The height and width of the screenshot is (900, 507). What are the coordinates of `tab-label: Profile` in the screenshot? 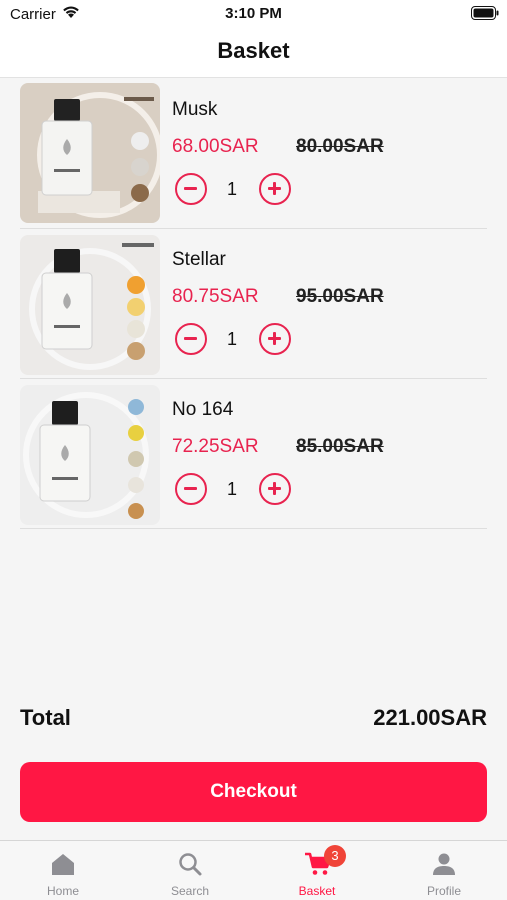 It's located at (443, 891).